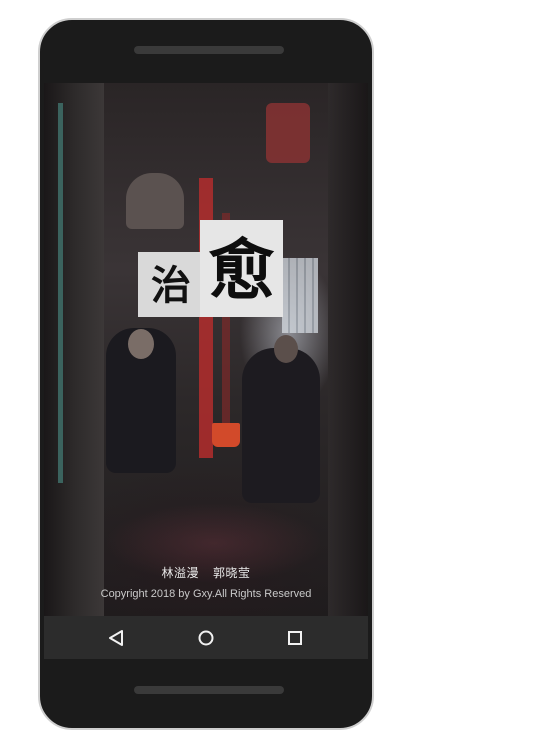 This screenshot has width=539, height=739. I want to click on home-button, so click(206, 638).